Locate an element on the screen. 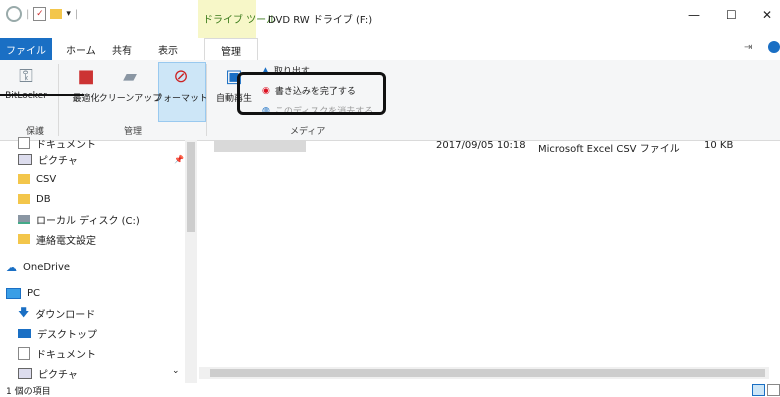 This screenshot has width=780, height=397. group-media-label: メディア is located at coordinates (308, 132).